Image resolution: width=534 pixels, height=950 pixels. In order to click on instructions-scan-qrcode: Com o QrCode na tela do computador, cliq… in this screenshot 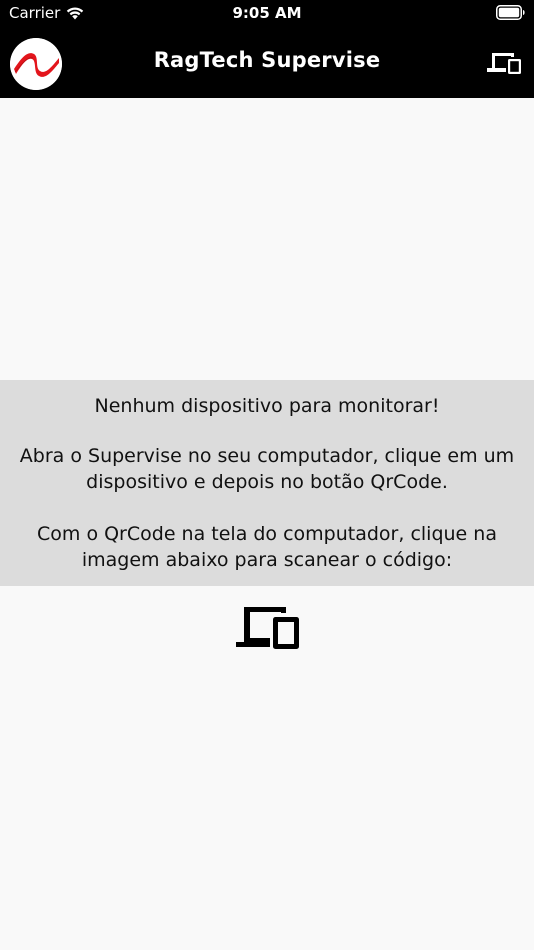, I will do `click(267, 547)`.